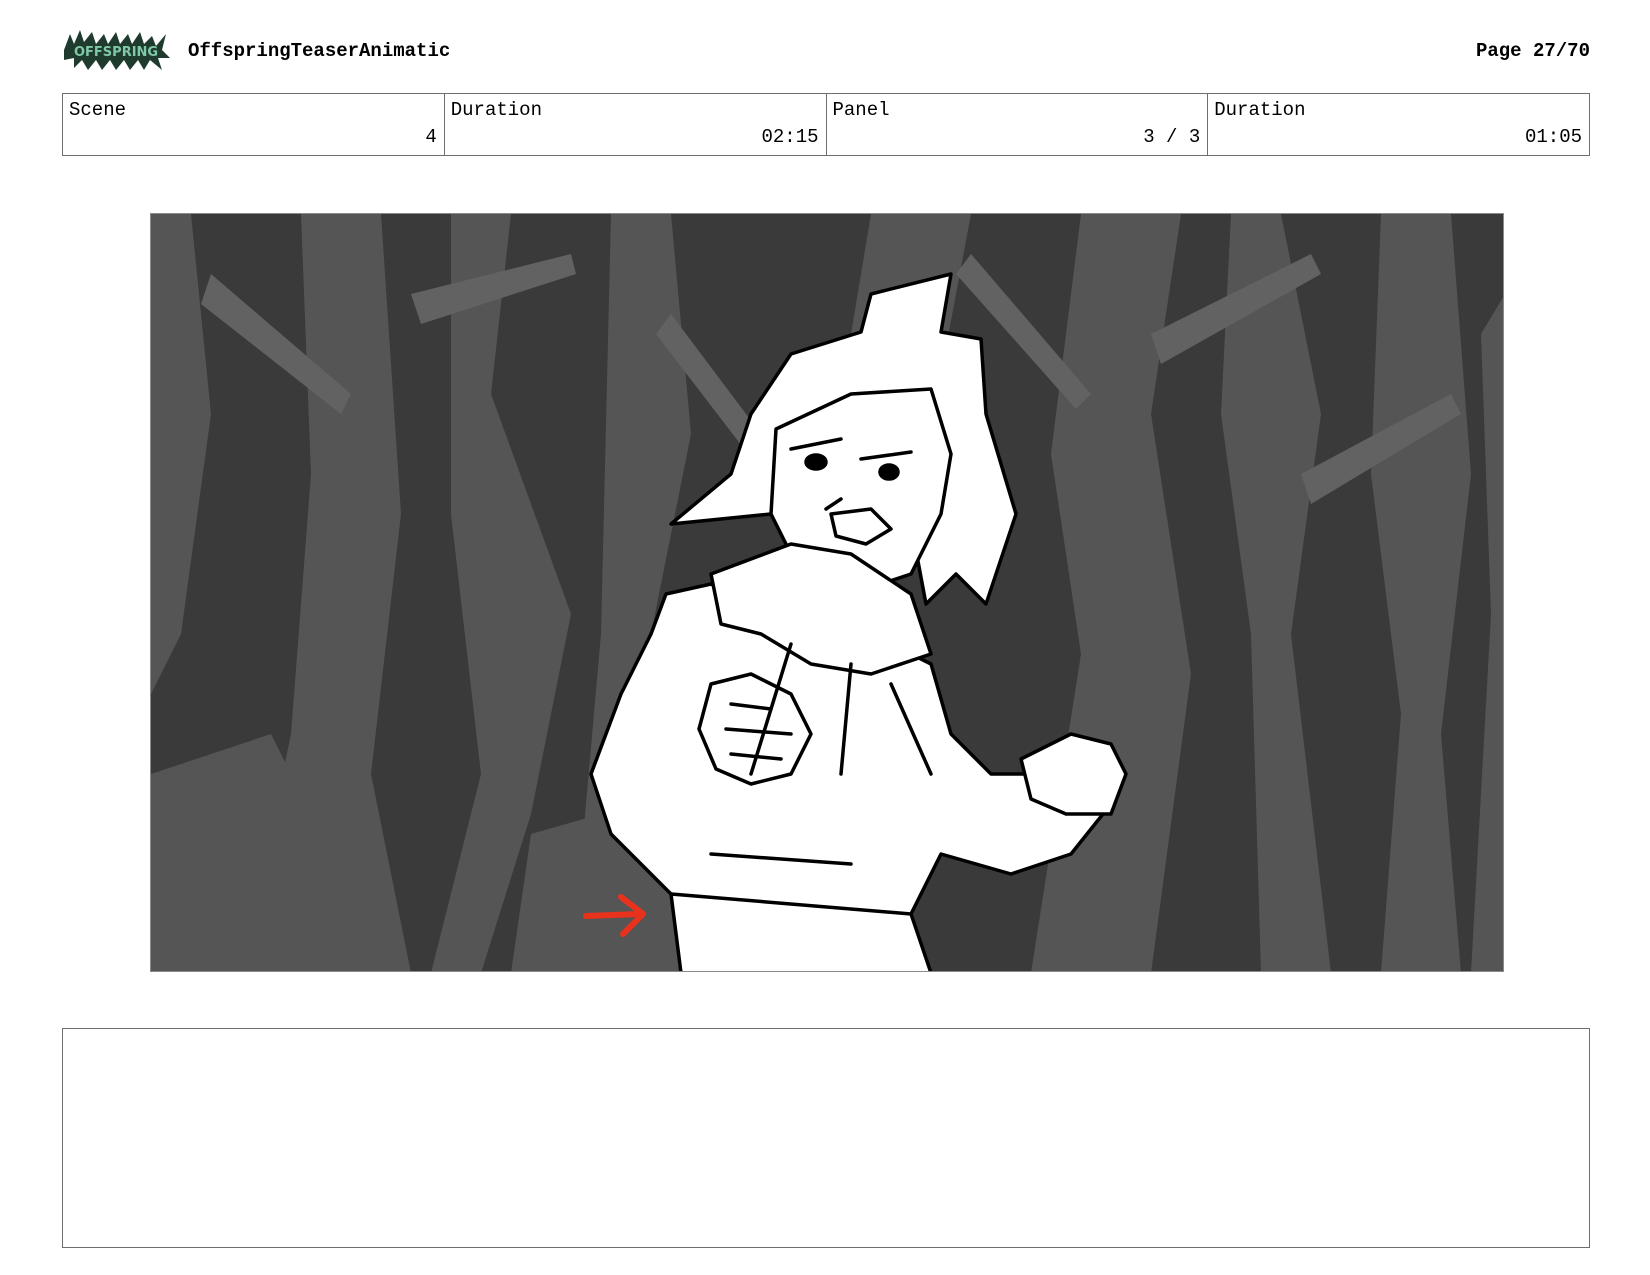 The image size is (1650, 1275). I want to click on panel-duration-cell: Duration 01:05, so click(1398, 124).